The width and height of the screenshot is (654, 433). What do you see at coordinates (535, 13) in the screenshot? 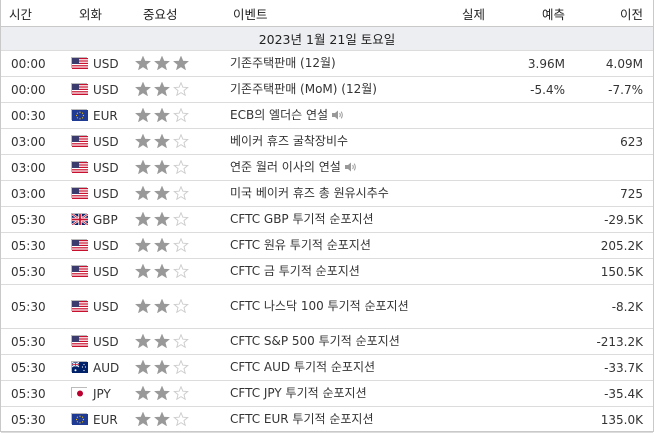
I see `header-forecast: 예측` at bounding box center [535, 13].